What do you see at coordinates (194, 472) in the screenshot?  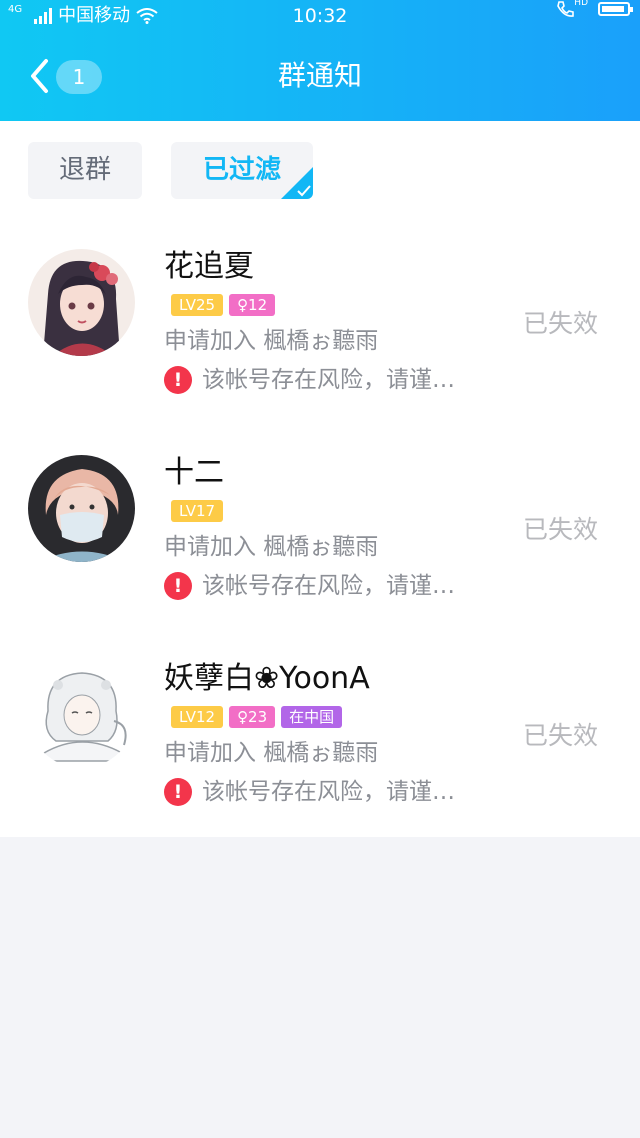 I see `member-name: 十二` at bounding box center [194, 472].